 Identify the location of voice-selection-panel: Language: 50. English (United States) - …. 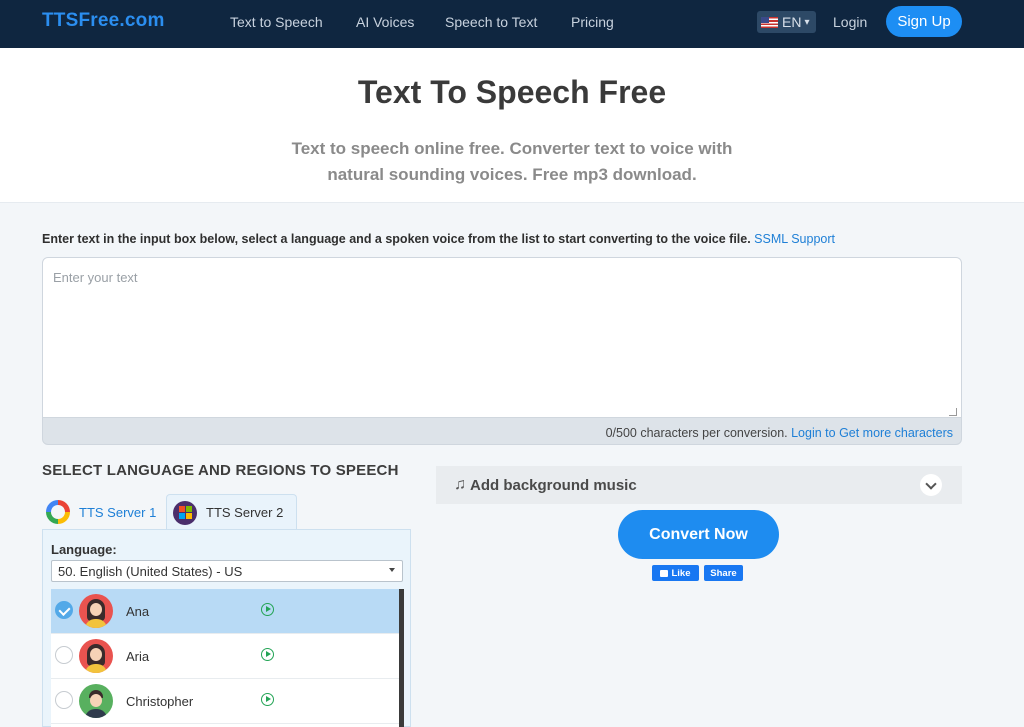
(226, 628).